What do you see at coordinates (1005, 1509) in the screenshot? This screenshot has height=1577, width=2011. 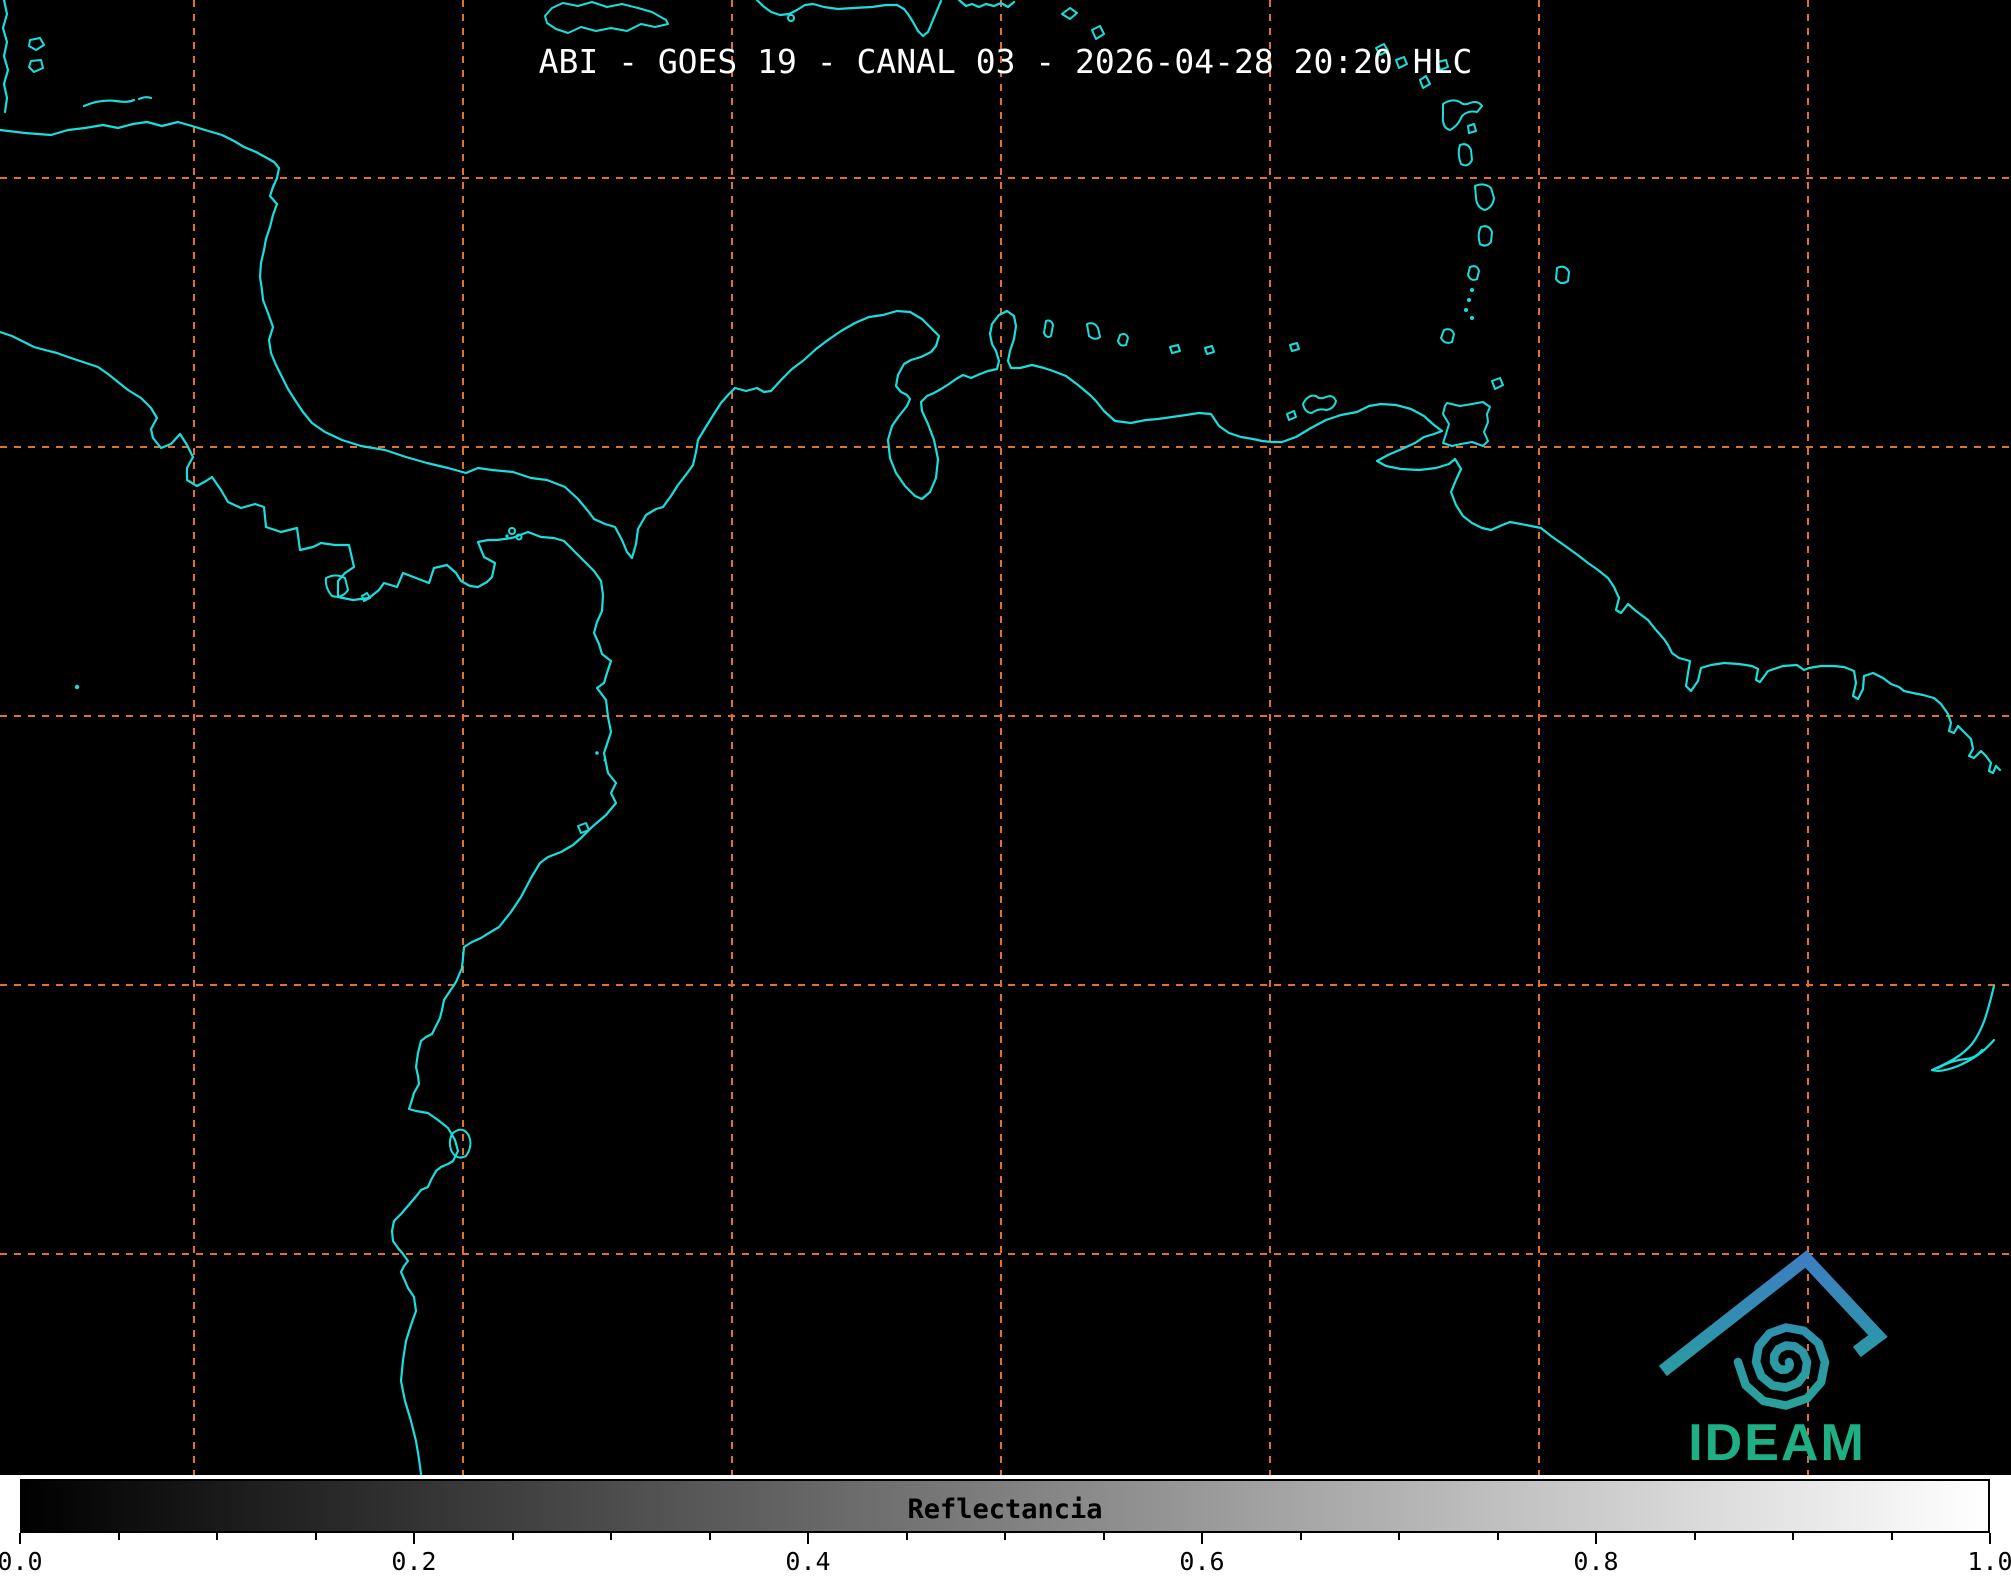 I see `colorbar-label: Reflectancia` at bounding box center [1005, 1509].